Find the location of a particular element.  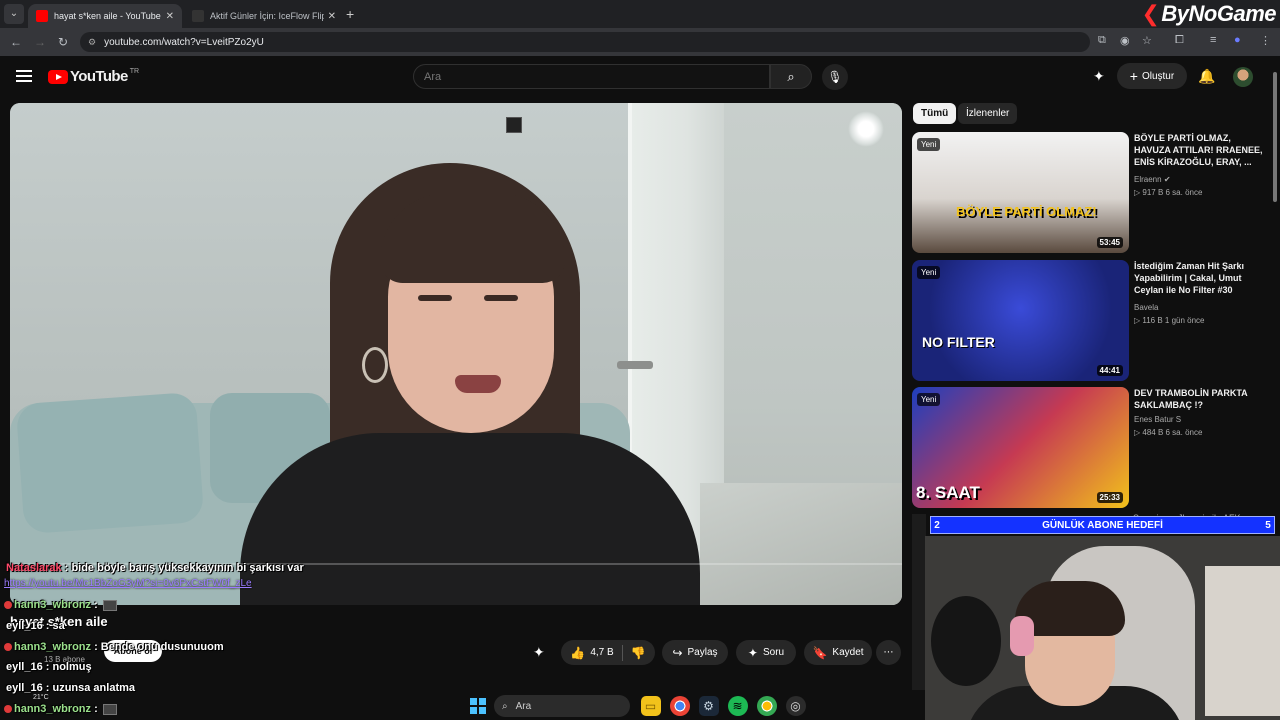

video-duration: 53:45 is located at coordinates (1109, 242).